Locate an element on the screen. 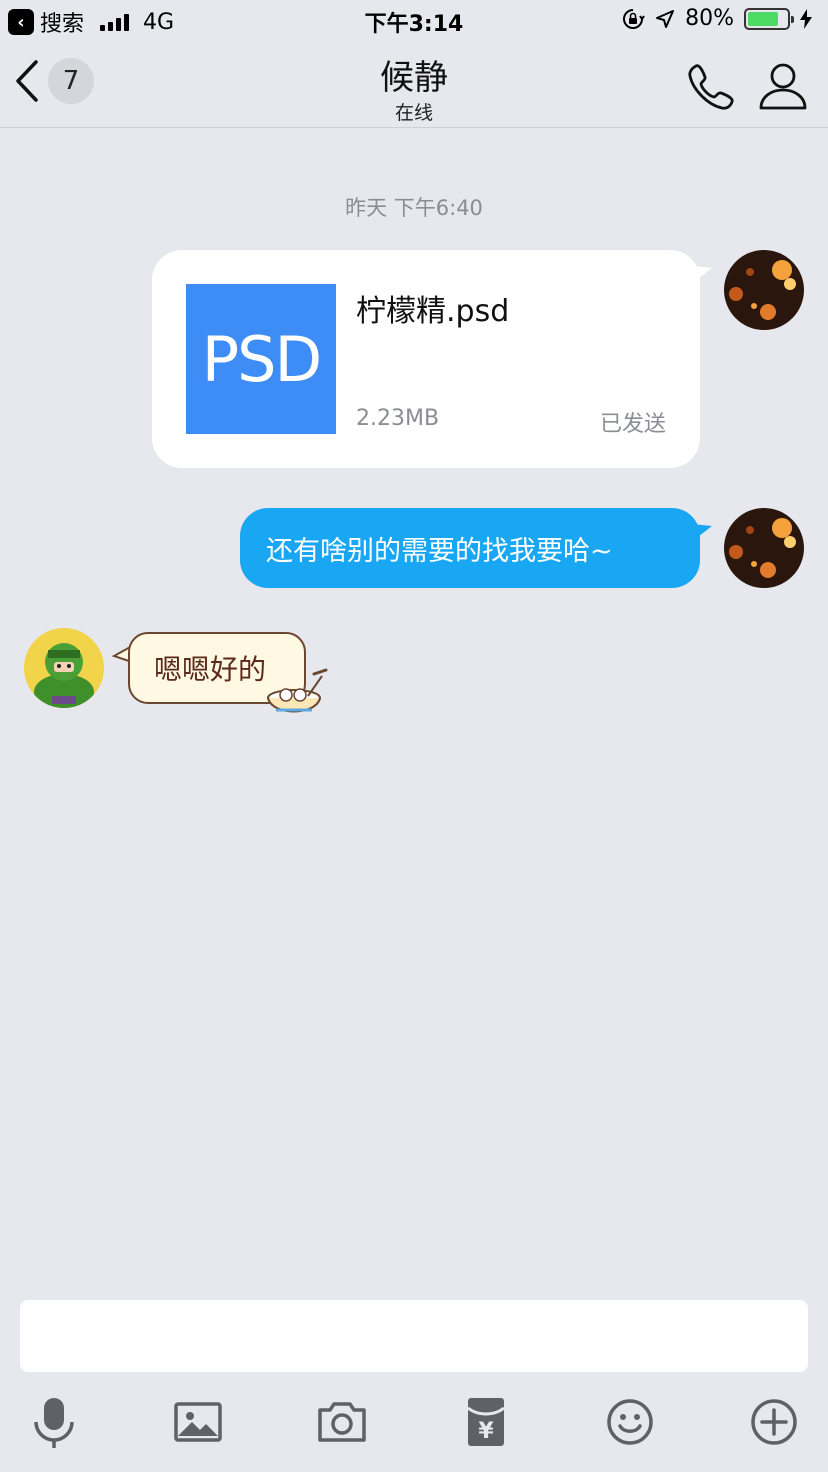 The image size is (828, 1472). file-name: 柠檬精.psd is located at coordinates (433, 311).